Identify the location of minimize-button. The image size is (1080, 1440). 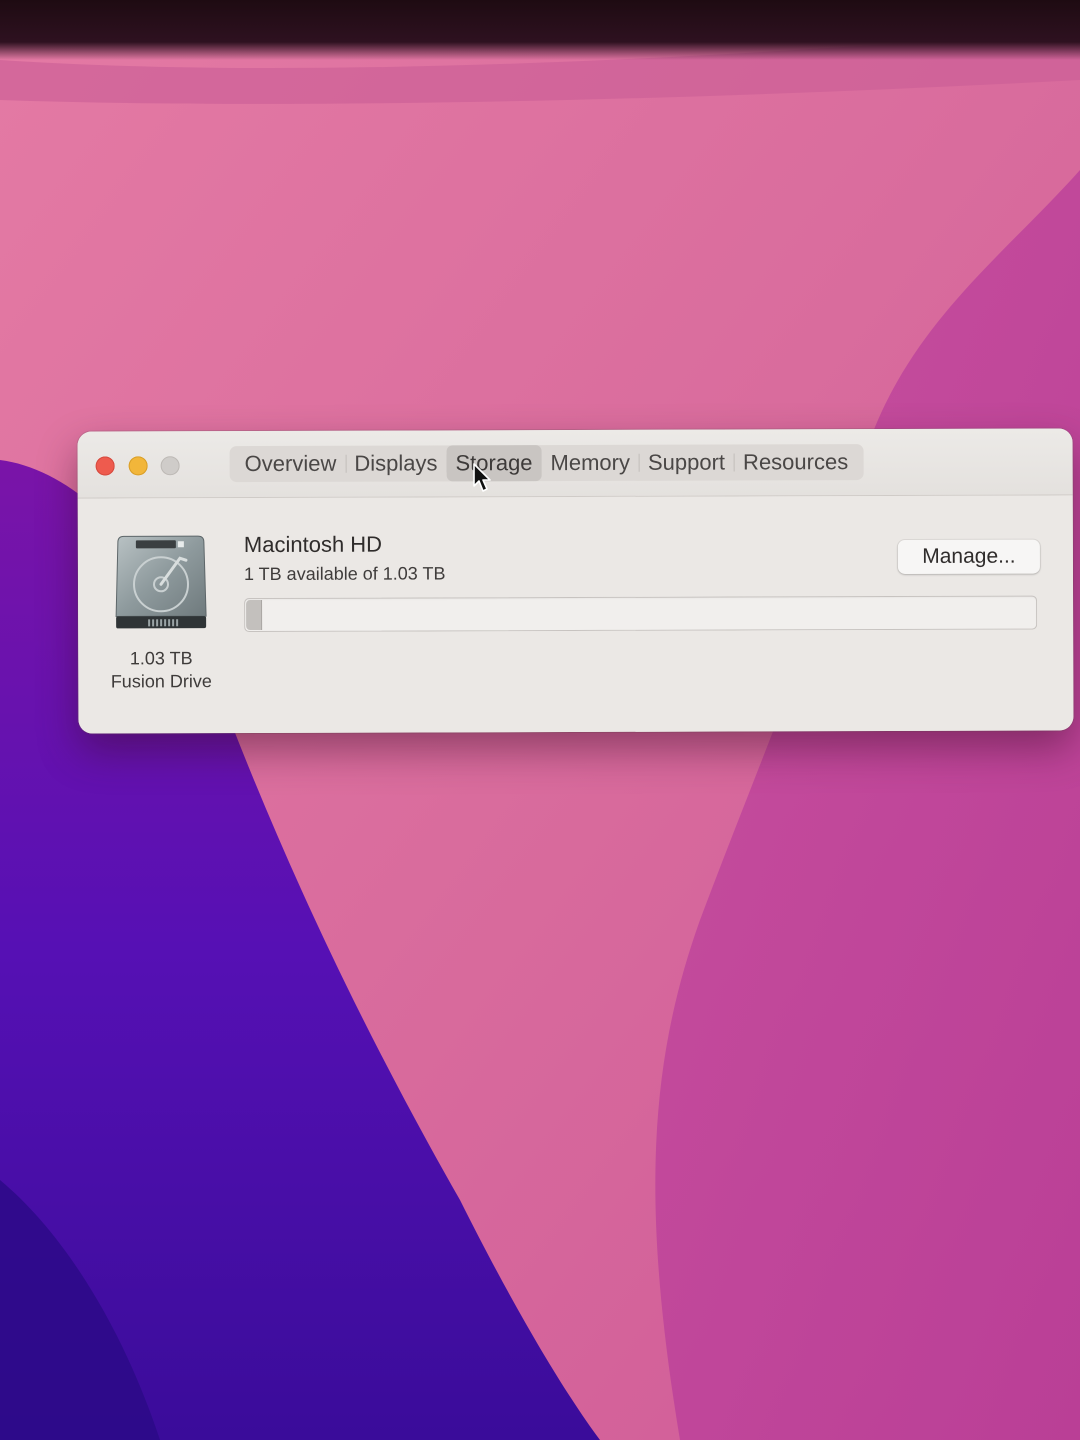
(138, 466).